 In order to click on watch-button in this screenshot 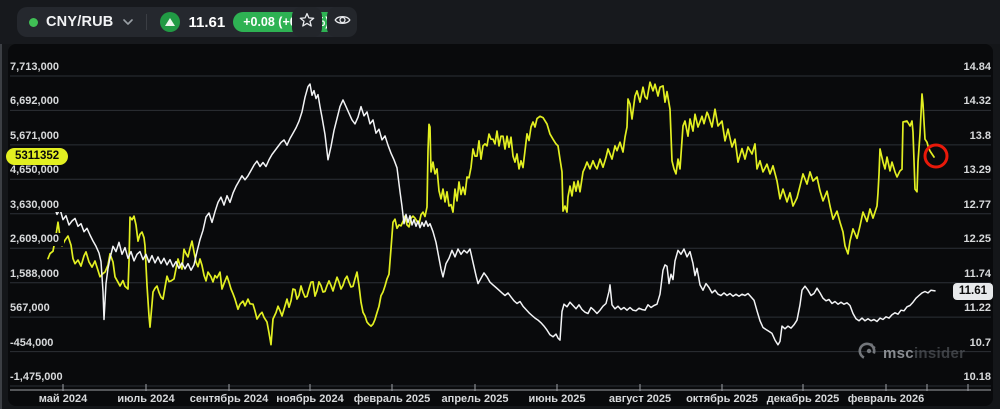, I will do `click(342, 22)`.